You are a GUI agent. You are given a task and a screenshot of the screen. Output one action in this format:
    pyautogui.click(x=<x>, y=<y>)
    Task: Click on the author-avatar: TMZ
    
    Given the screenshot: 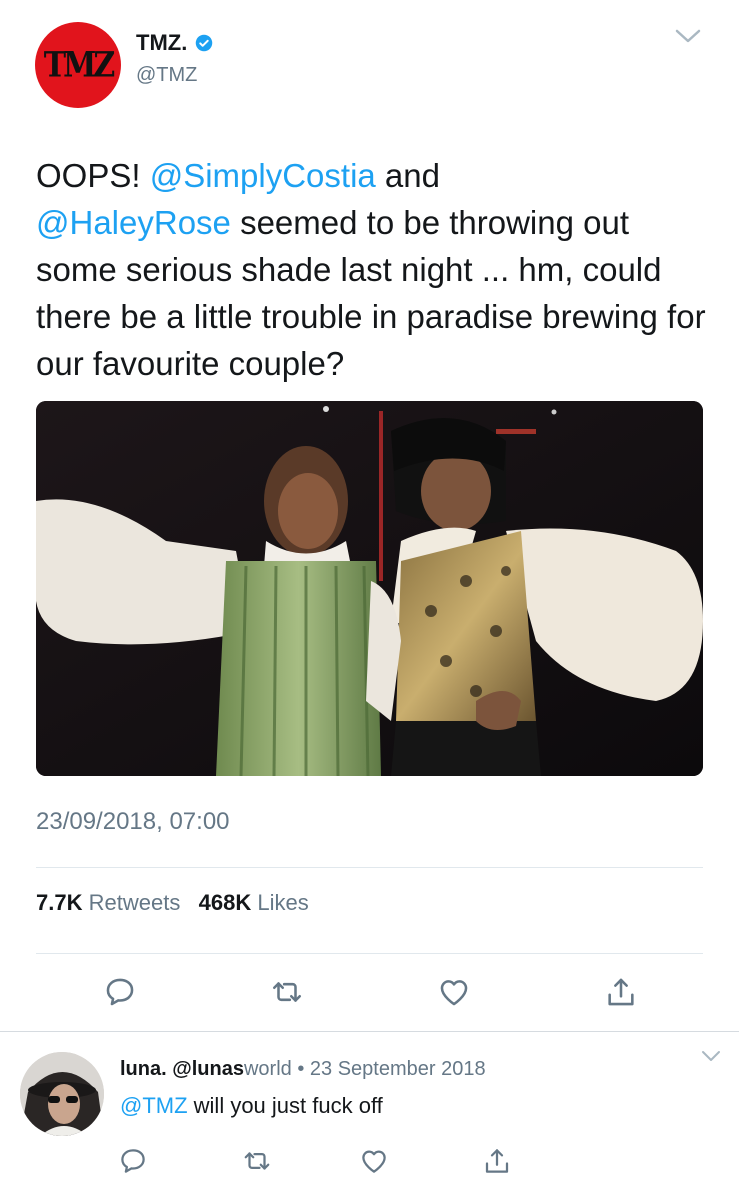 What is the action you would take?
    pyautogui.click(x=78, y=65)
    